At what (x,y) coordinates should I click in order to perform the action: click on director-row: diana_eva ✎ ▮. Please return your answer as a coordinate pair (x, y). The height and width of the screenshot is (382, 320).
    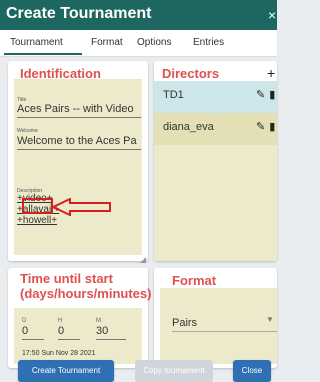
    Looking at the image, I should click on (215, 129).